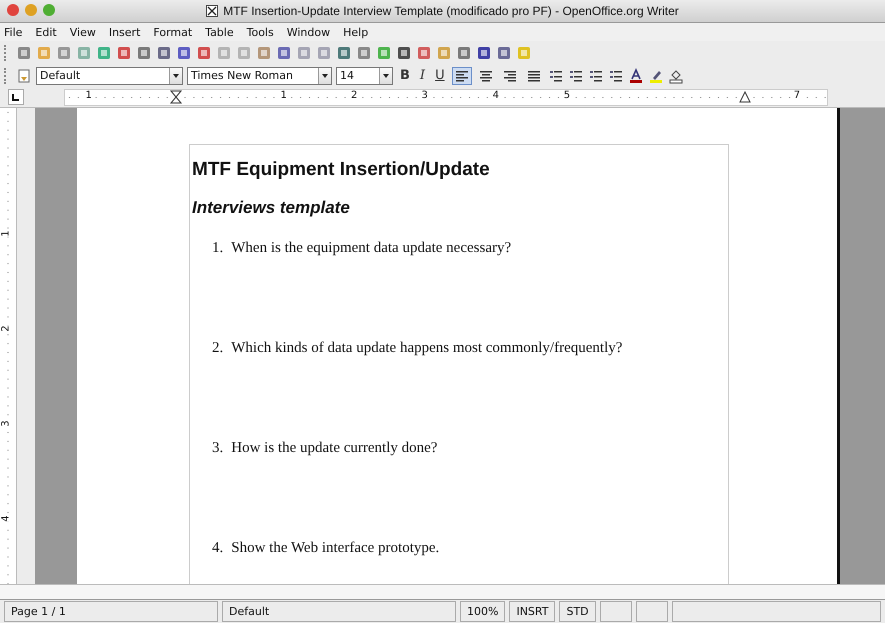 Image resolution: width=885 pixels, height=623 pixels. I want to click on question-text: Show the Web interface prototype., so click(335, 548).